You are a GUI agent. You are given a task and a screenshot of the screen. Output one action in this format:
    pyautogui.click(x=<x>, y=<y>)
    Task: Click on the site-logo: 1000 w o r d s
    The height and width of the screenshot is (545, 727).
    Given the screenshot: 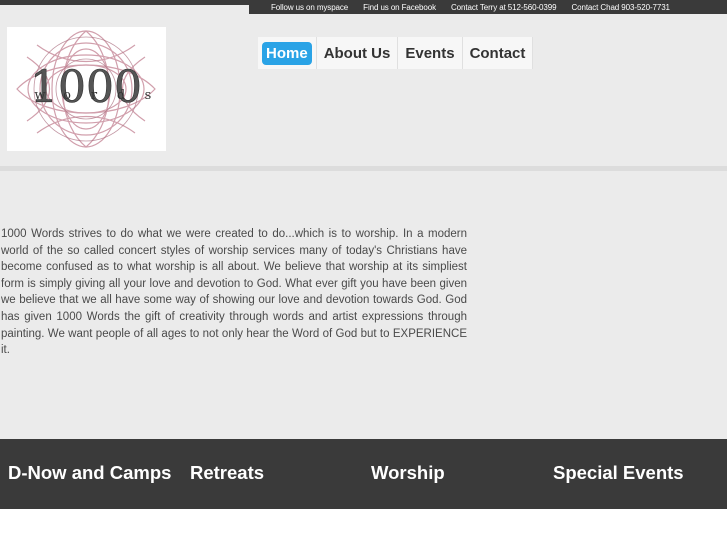 What is the action you would take?
    pyautogui.click(x=86, y=89)
    